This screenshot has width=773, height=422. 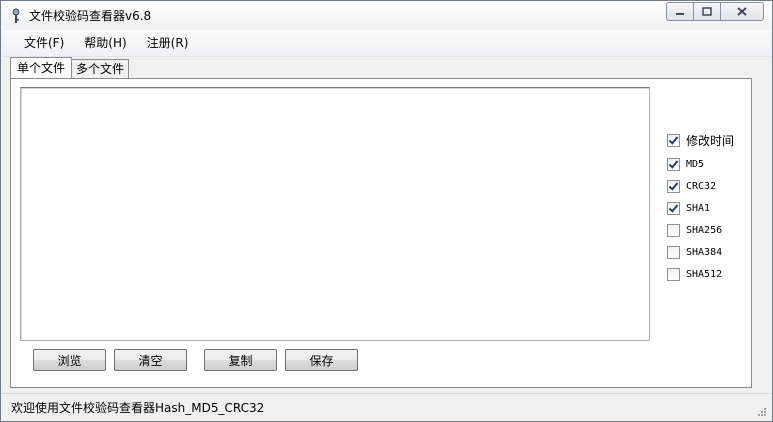 I want to click on option-label: SHA1, so click(x=698, y=208).